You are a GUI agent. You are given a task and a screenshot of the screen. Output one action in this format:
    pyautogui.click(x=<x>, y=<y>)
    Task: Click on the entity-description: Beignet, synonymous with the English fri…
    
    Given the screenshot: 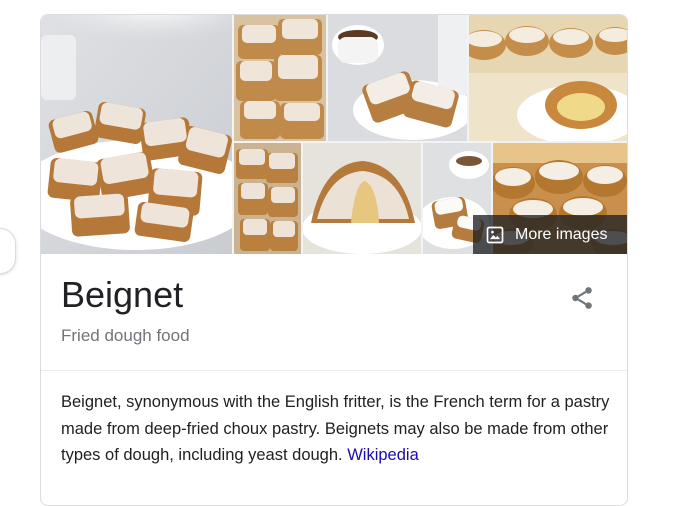 What is the action you would take?
    pyautogui.click(x=336, y=429)
    